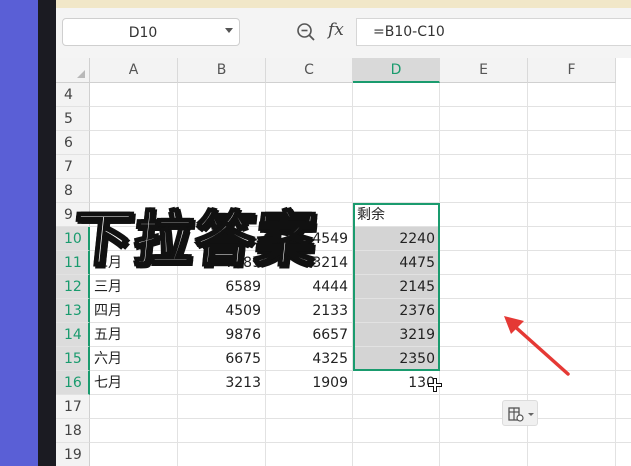  I want to click on selection-border, so click(396, 287).